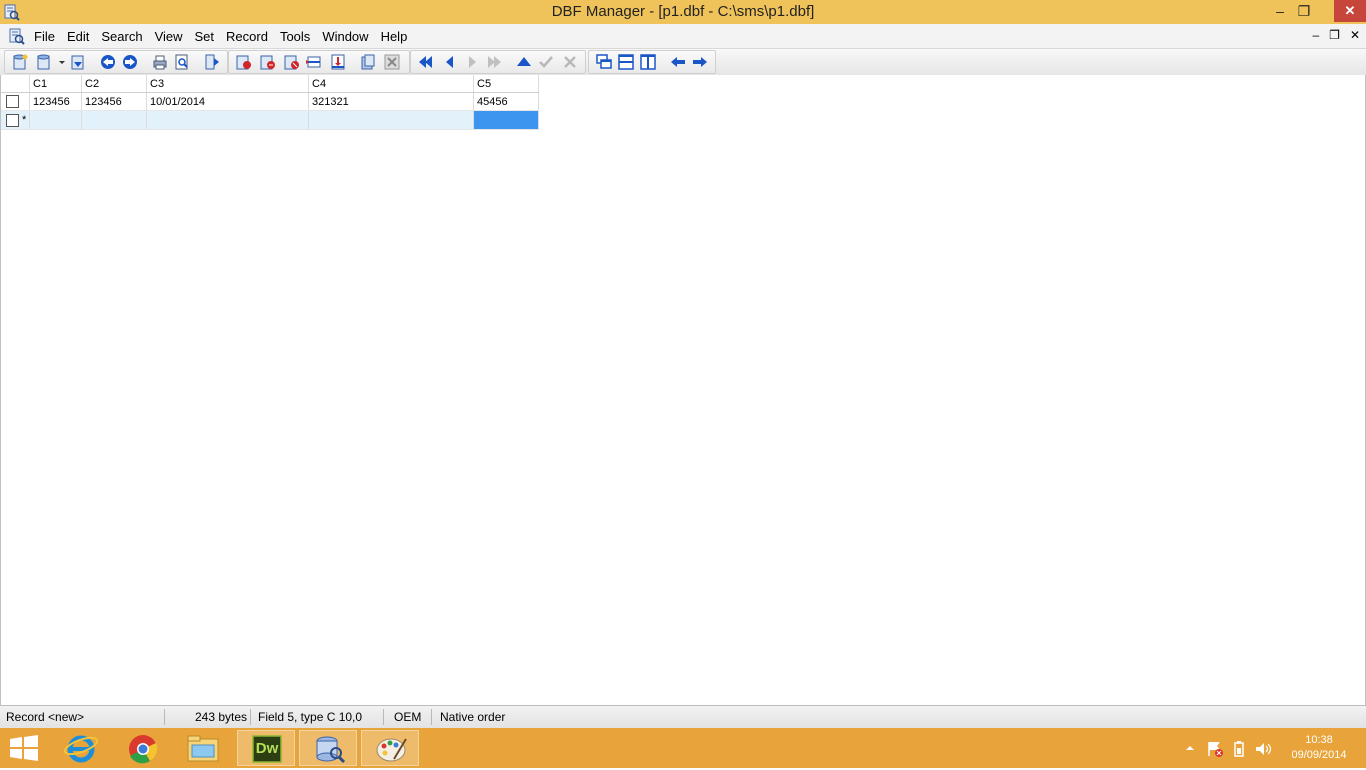 The height and width of the screenshot is (770, 1366). What do you see at coordinates (328, 748) in the screenshot?
I see `dbf-manager-icon` at bounding box center [328, 748].